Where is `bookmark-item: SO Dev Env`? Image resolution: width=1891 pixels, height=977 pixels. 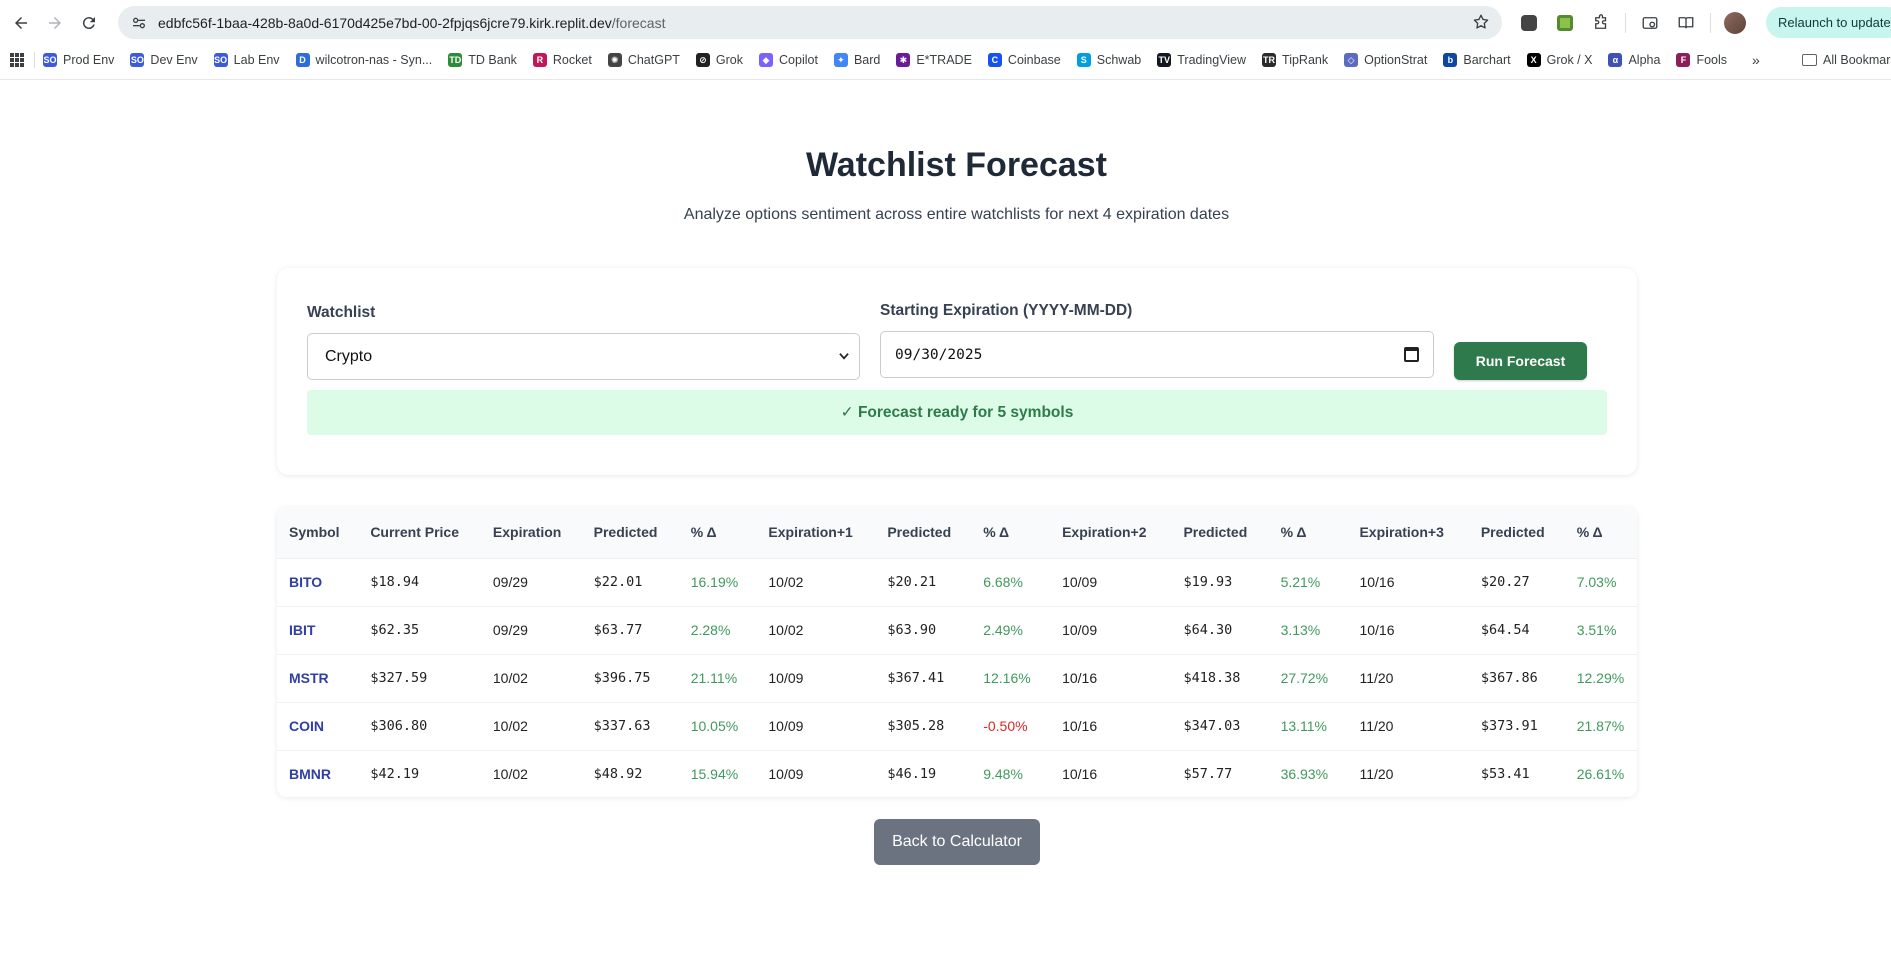 bookmark-item: SO Dev Env is located at coordinates (164, 60).